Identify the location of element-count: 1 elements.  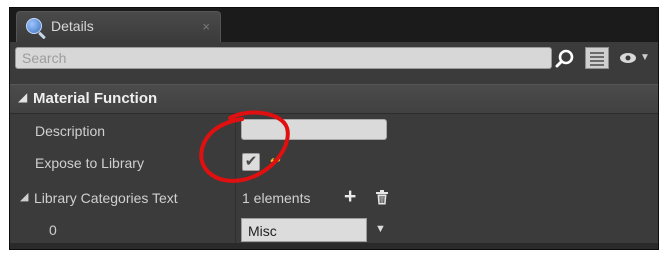
(276, 198).